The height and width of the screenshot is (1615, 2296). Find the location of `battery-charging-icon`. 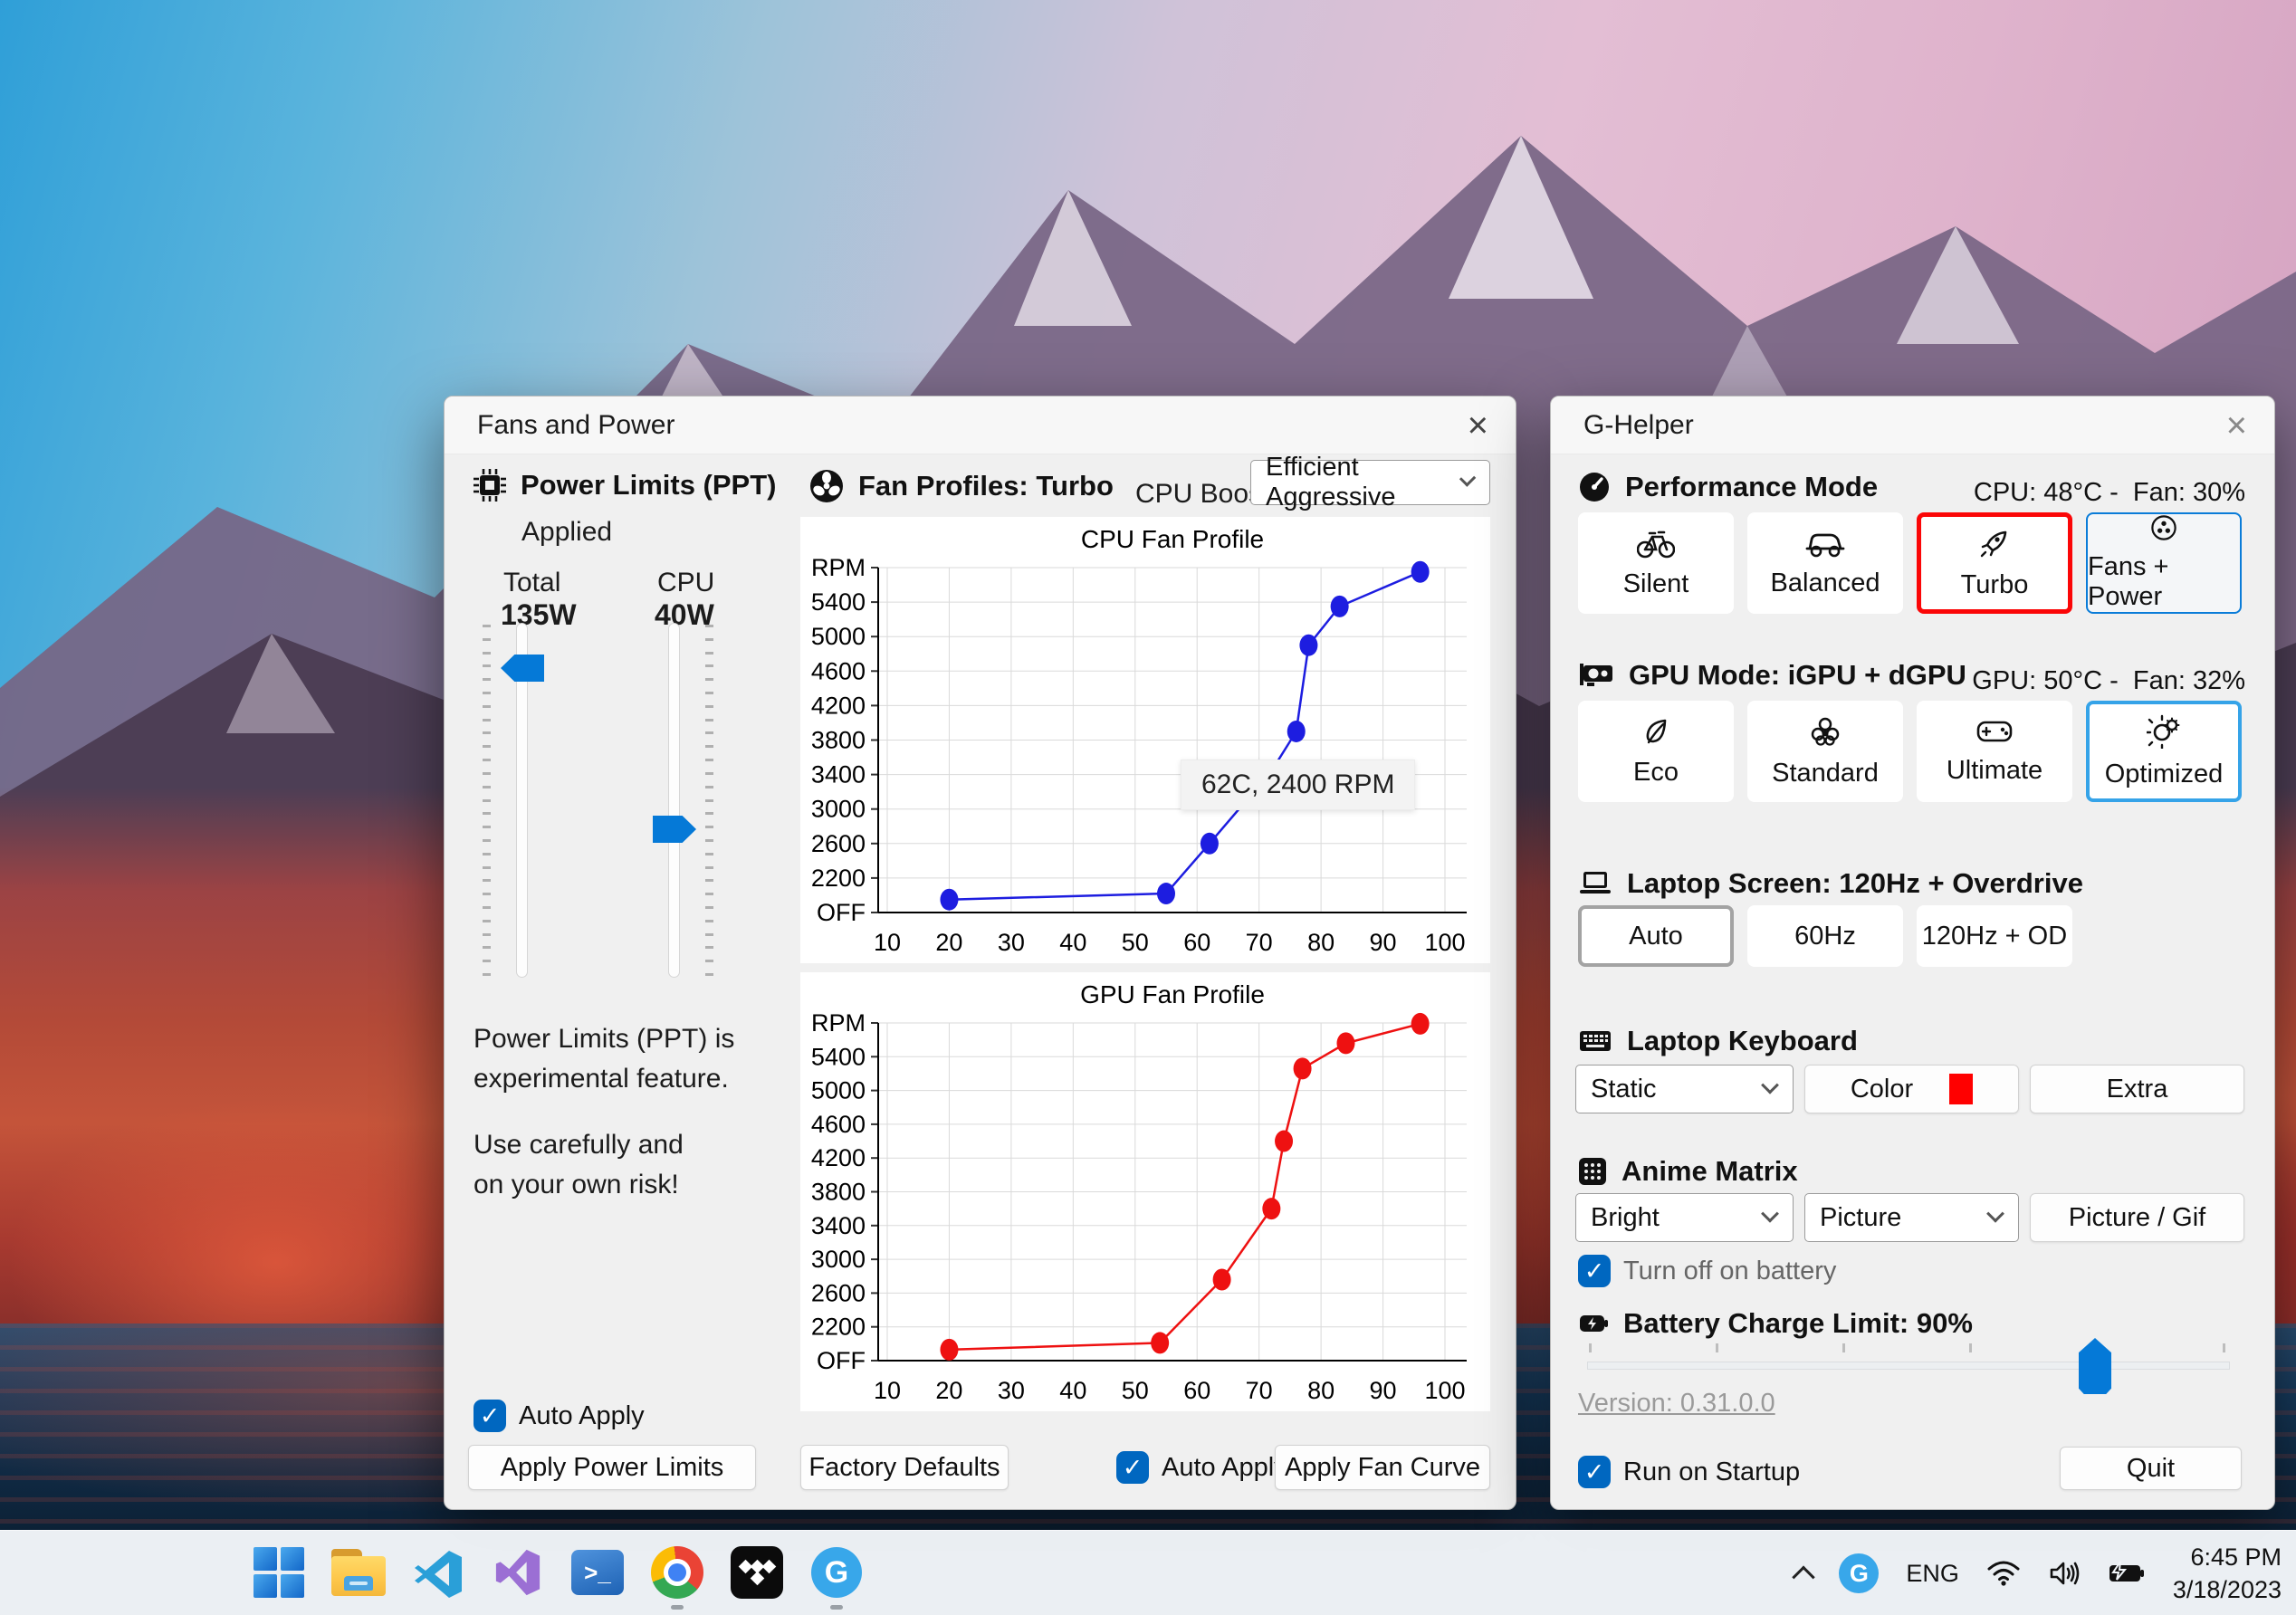

battery-charging-icon is located at coordinates (1594, 1323).